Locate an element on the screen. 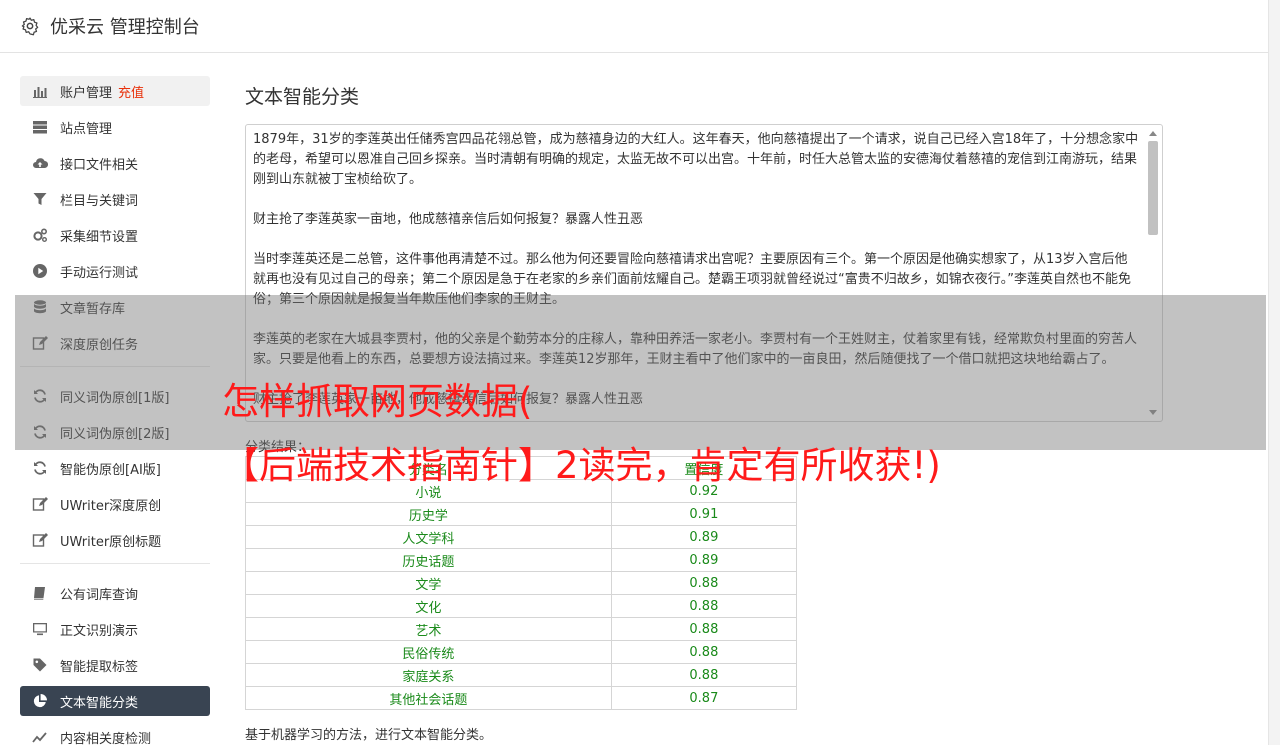 The width and height of the screenshot is (1280, 745). table-row: 历史话题 0.89 is located at coordinates (521, 560).